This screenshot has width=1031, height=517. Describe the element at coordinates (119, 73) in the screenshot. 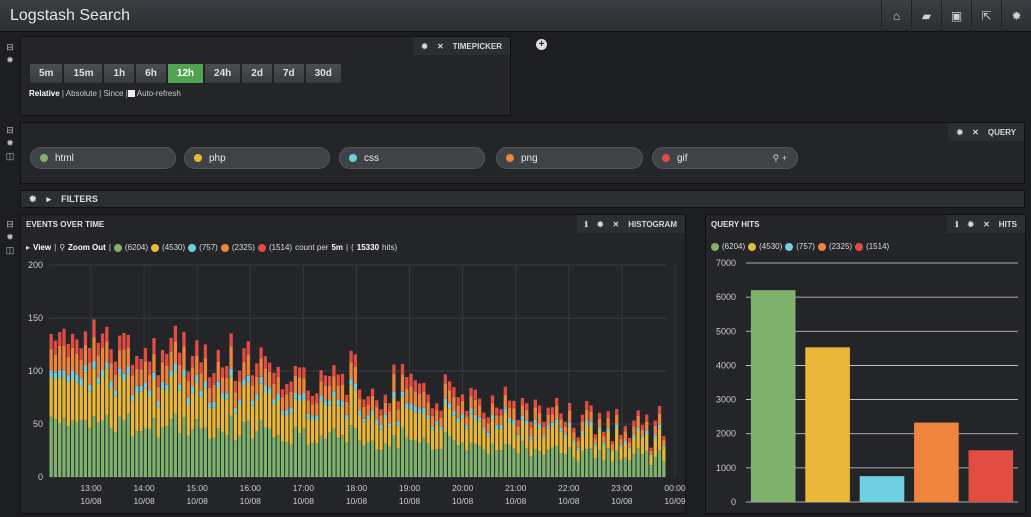

I see `range-button-1h: 1h` at that location.